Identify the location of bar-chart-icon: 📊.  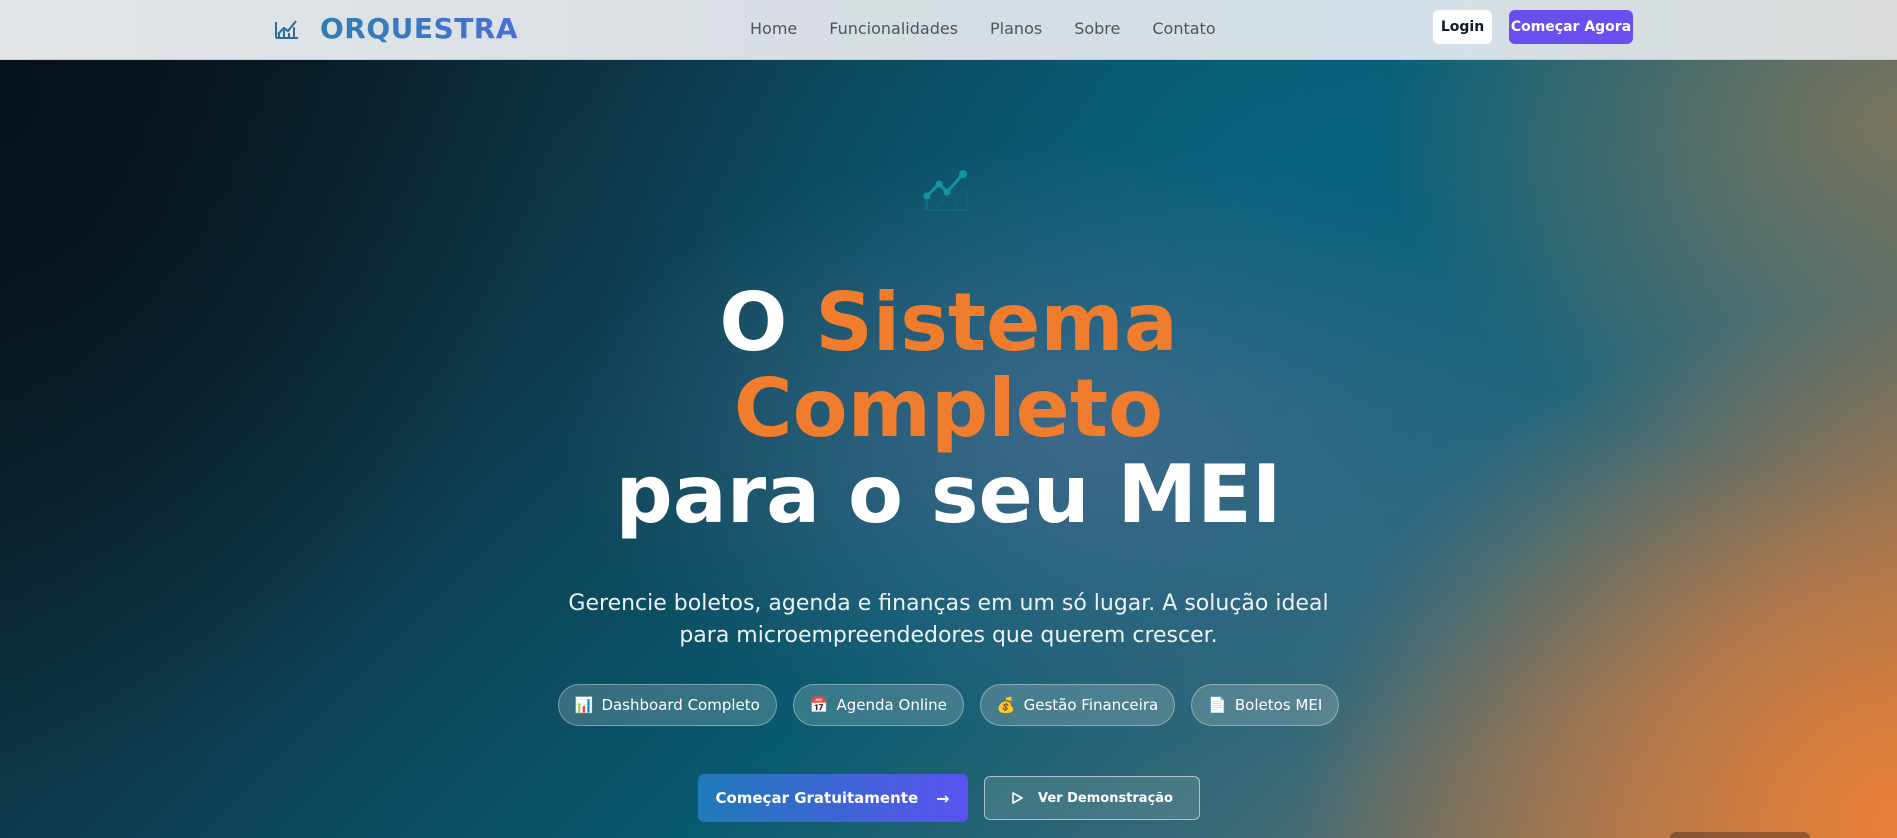
(584, 705).